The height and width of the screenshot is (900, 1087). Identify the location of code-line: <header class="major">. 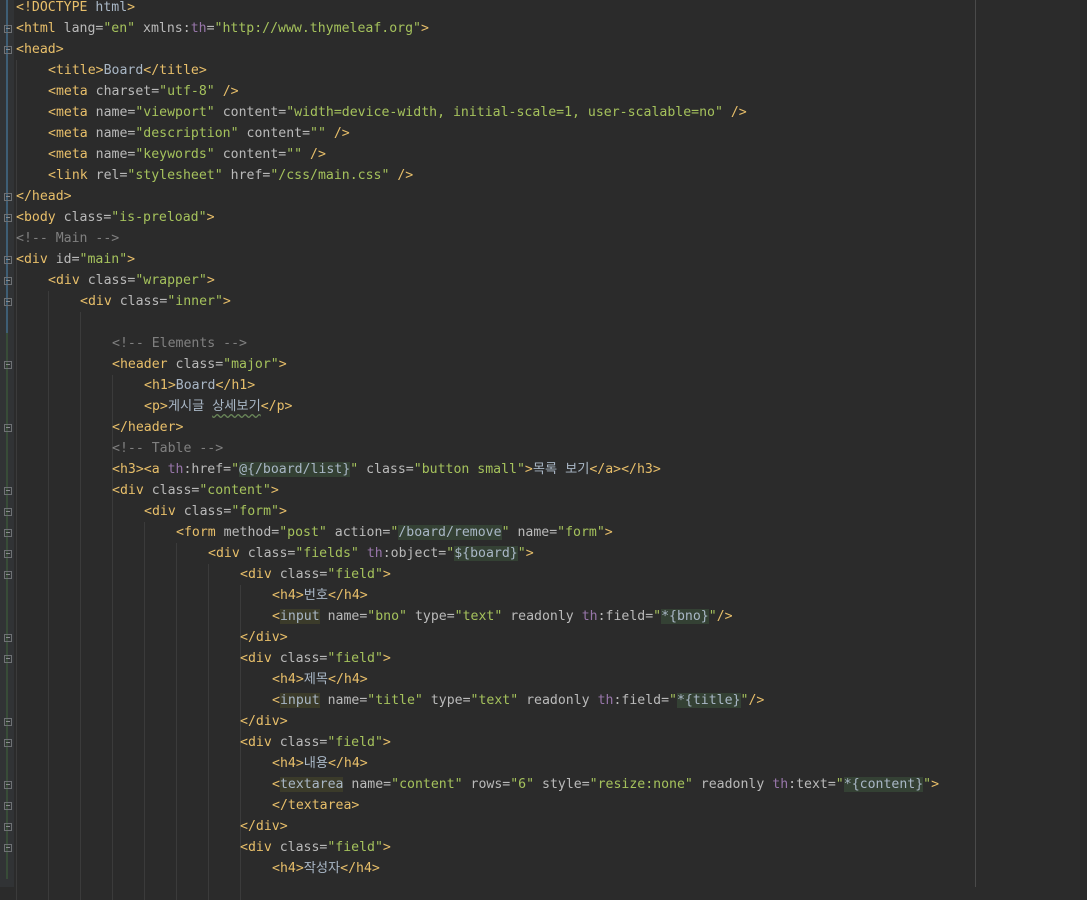
(199, 364).